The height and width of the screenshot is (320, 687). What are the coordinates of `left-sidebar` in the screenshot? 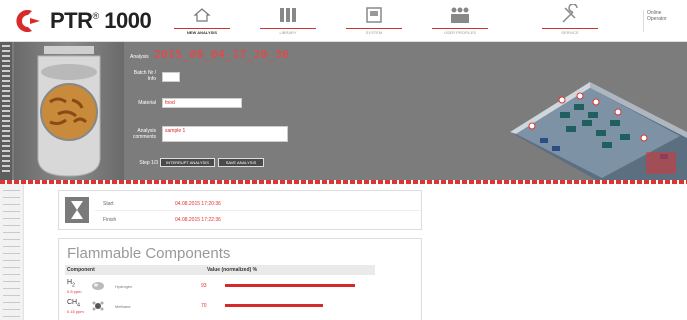 It's located at (12, 252).